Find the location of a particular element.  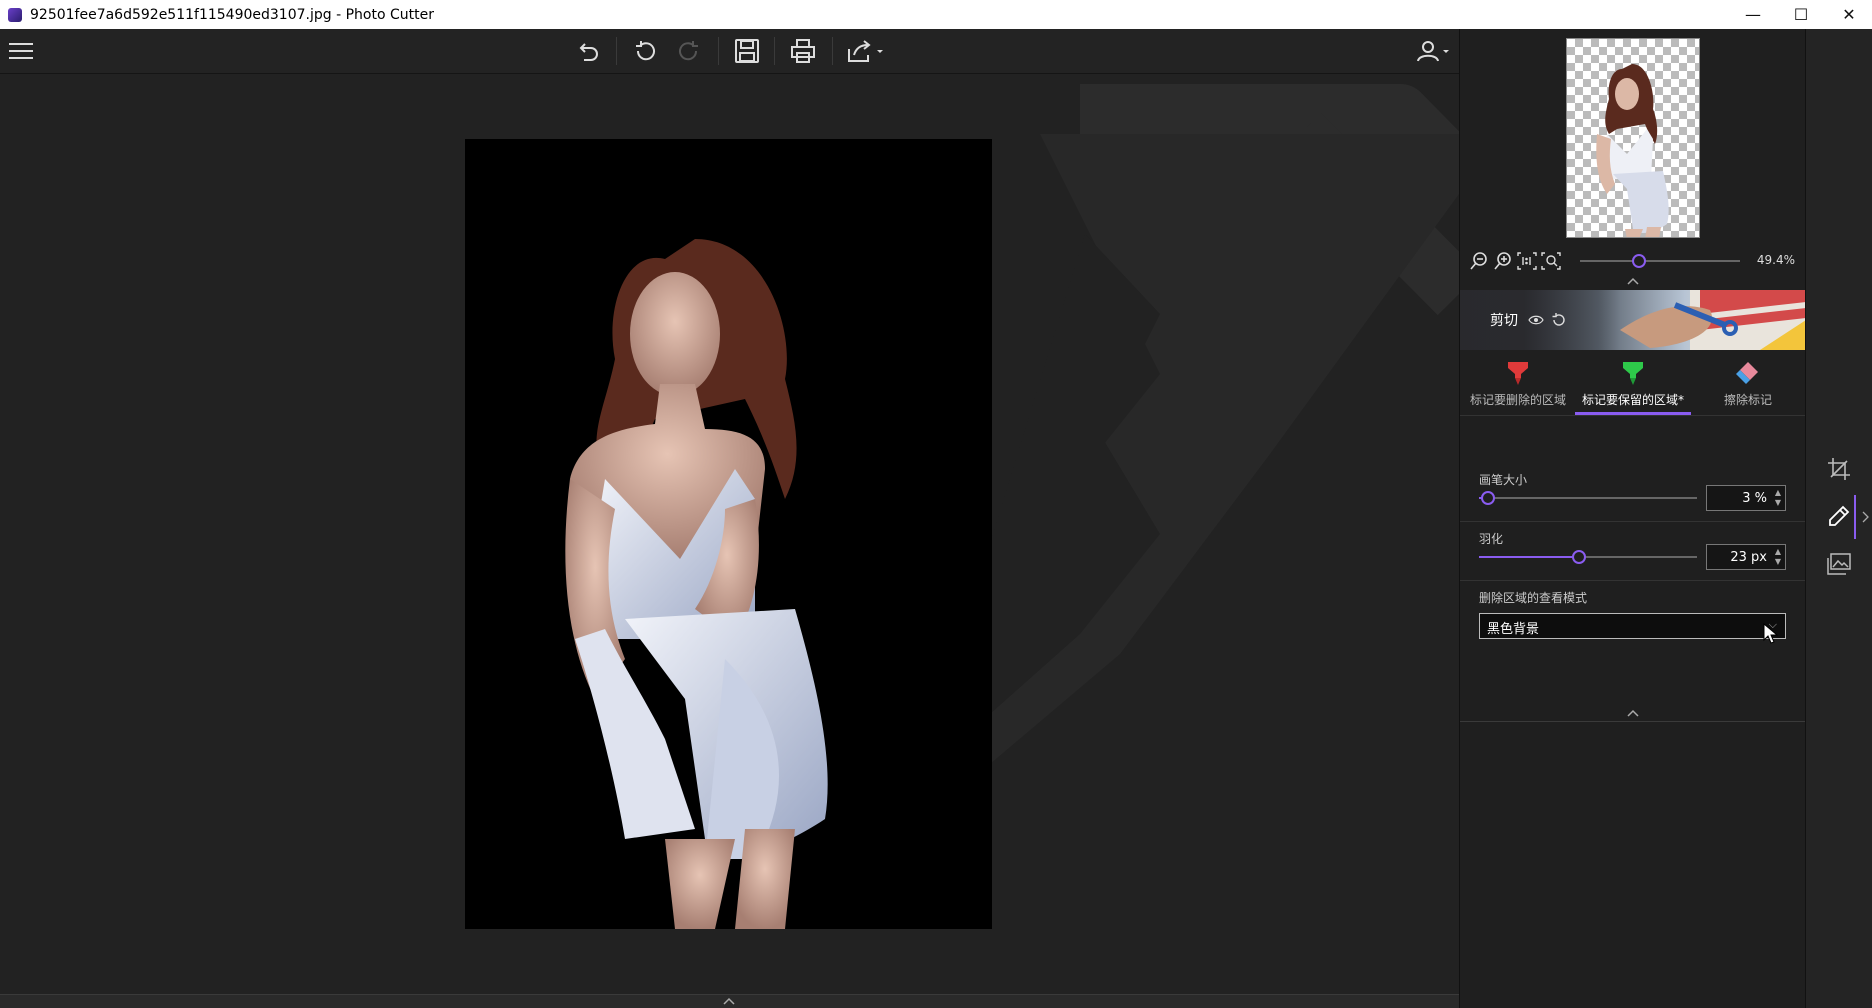

undo-icon is located at coordinates (645, 51).